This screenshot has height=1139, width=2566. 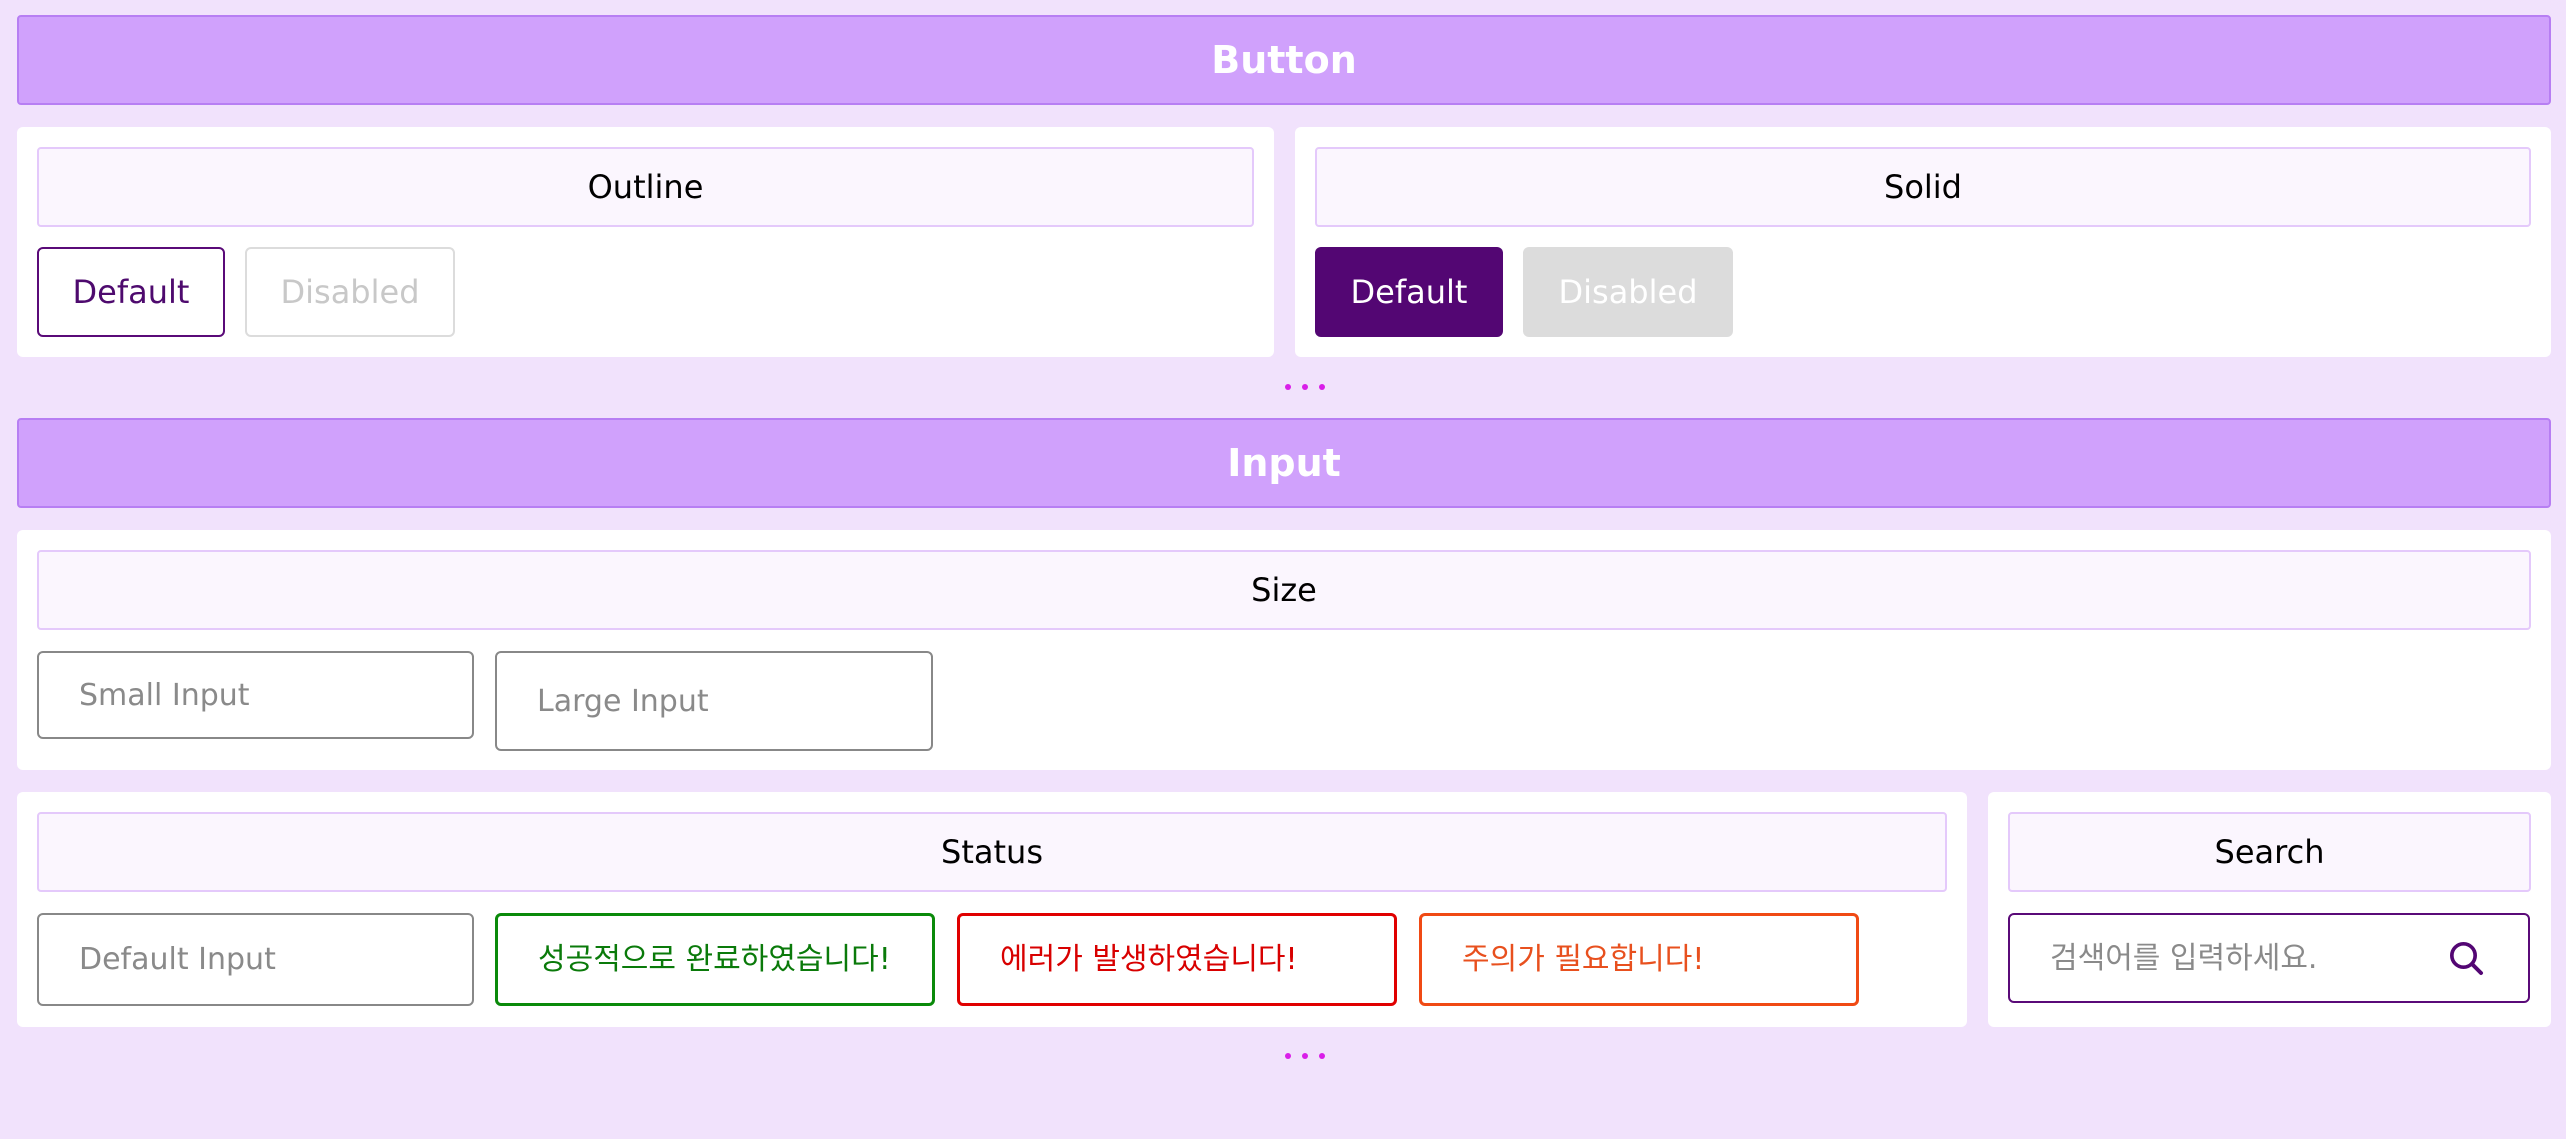 I want to click on outline-disabled-label: Disabled, so click(x=350, y=292).